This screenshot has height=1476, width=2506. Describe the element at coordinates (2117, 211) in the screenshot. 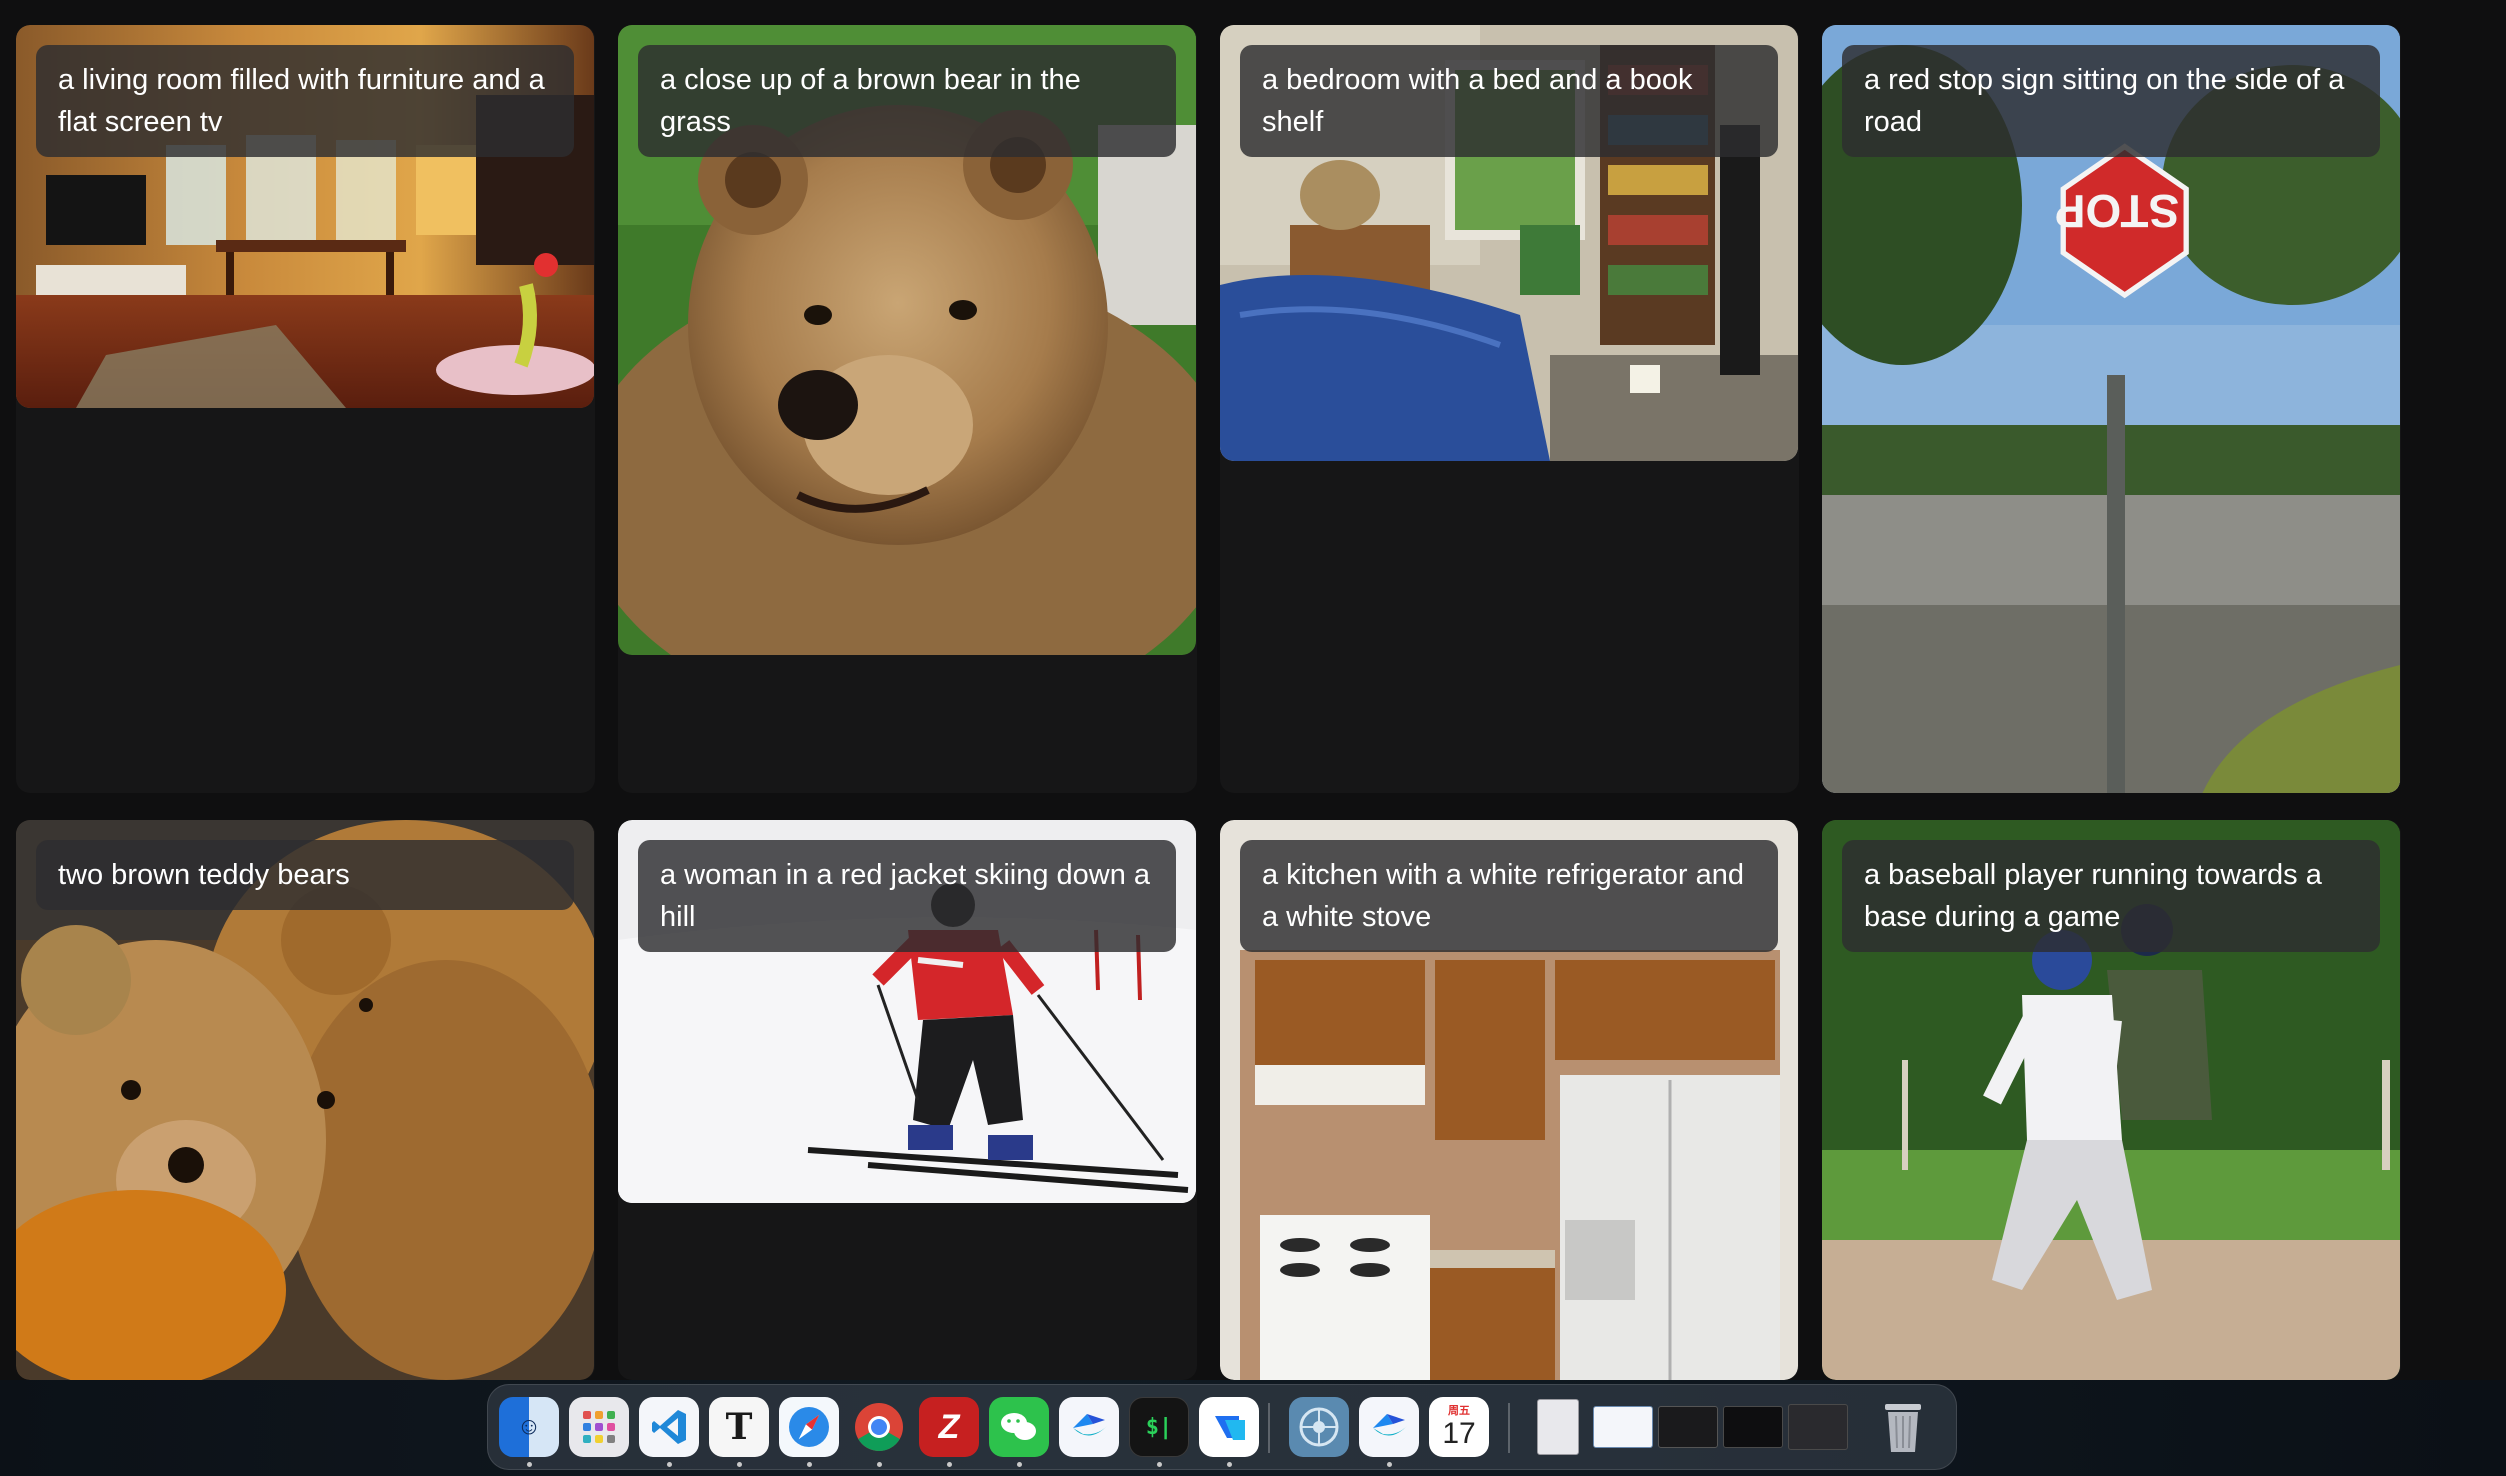

I see `stop-sign-text: STOP` at that location.